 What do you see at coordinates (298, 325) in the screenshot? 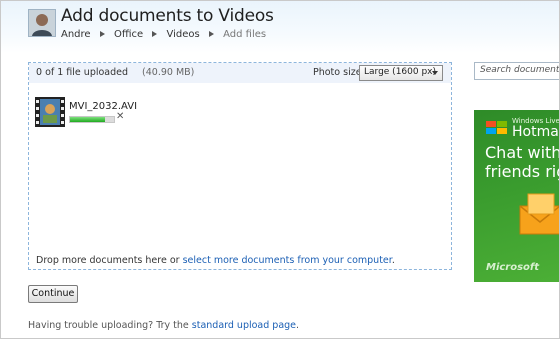
I see `help-text-suffix: .` at bounding box center [298, 325].